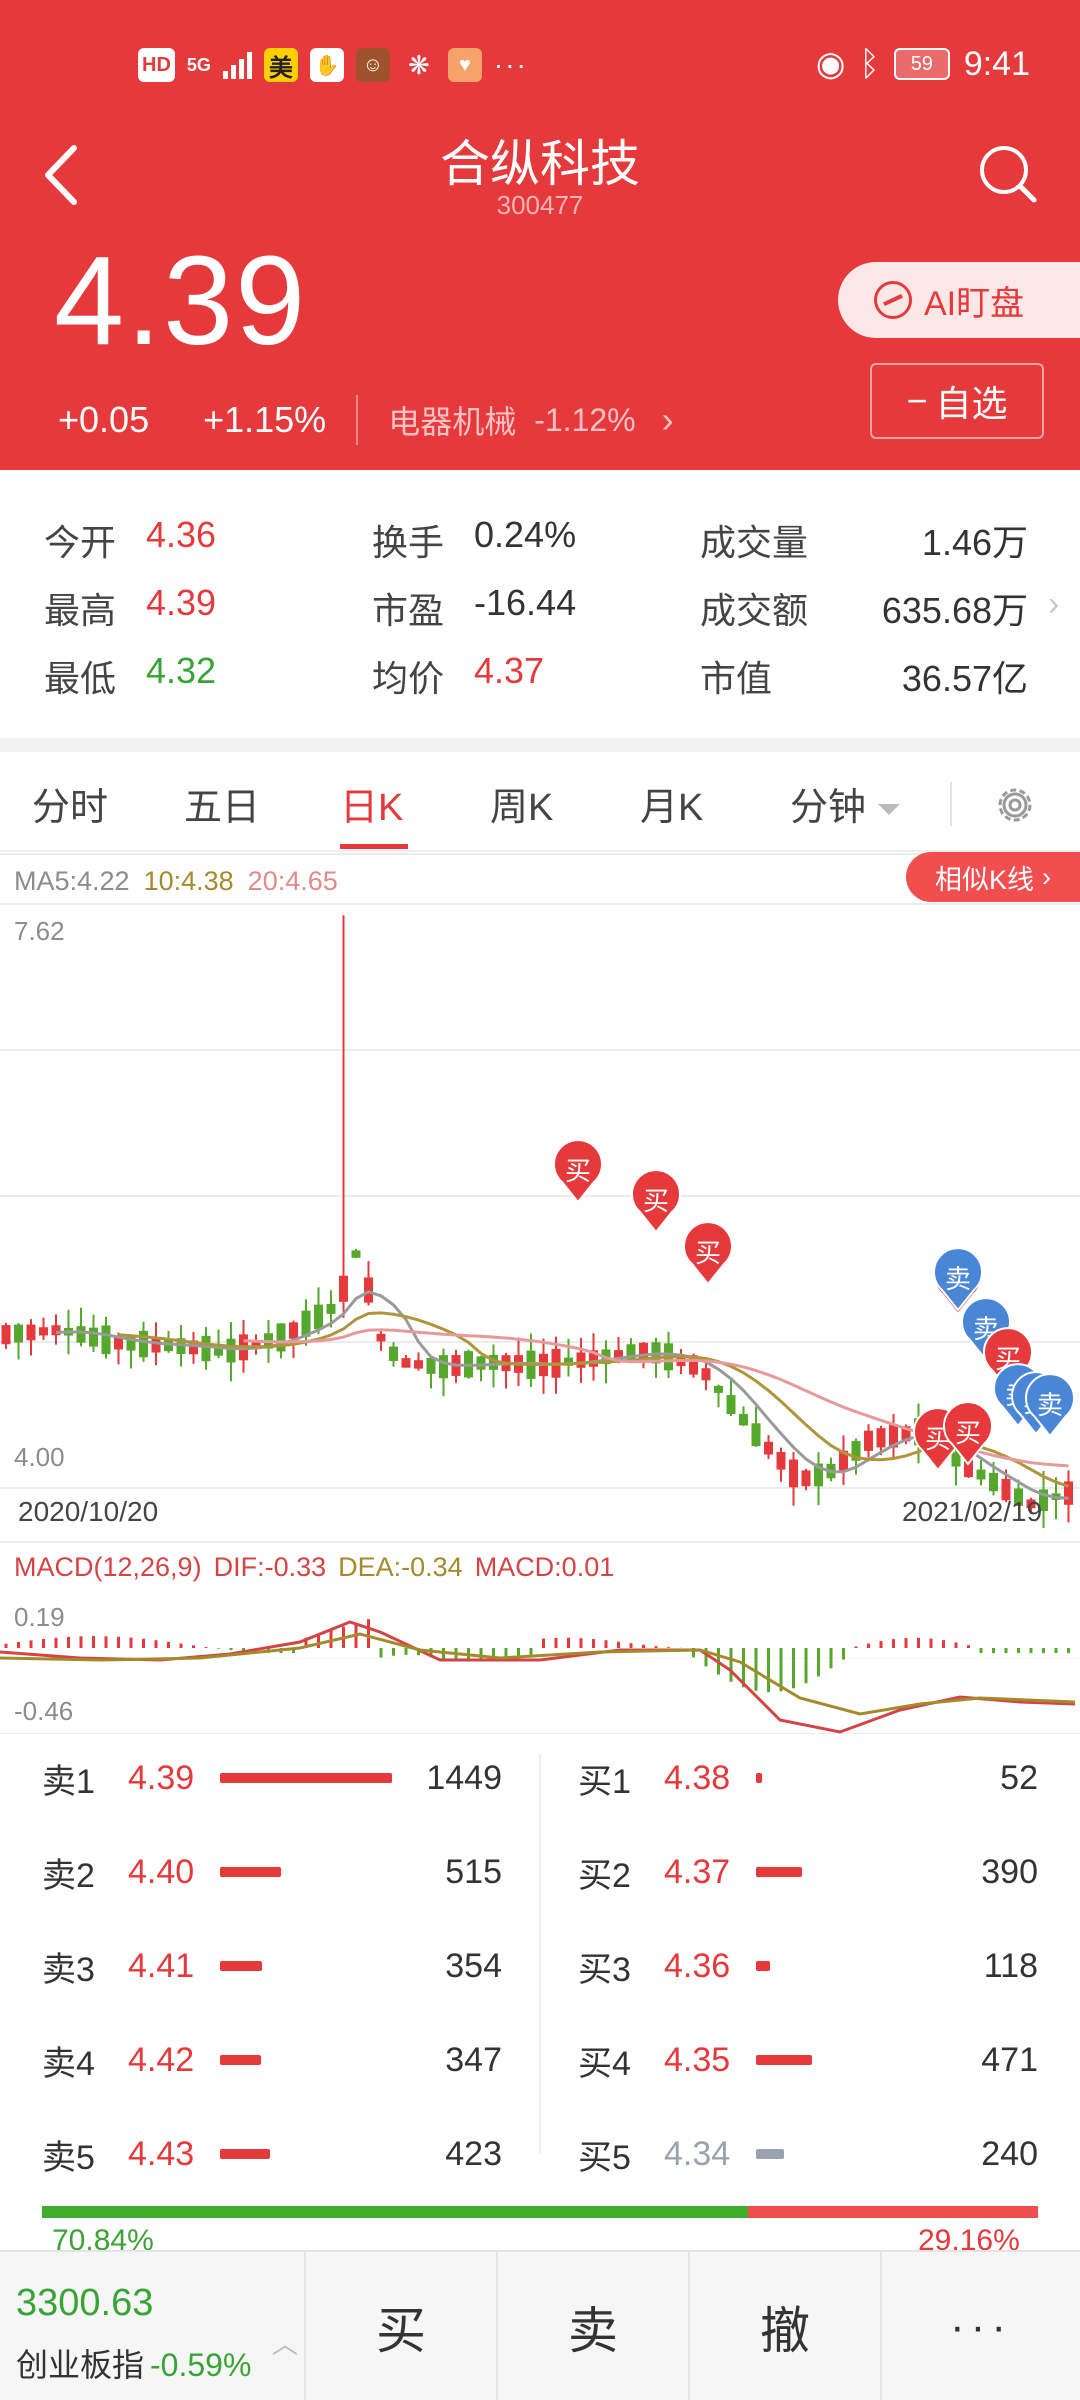 This screenshot has height=2400, width=1080. What do you see at coordinates (80, 610) in the screenshot?
I see `stat-label: 最高` at bounding box center [80, 610].